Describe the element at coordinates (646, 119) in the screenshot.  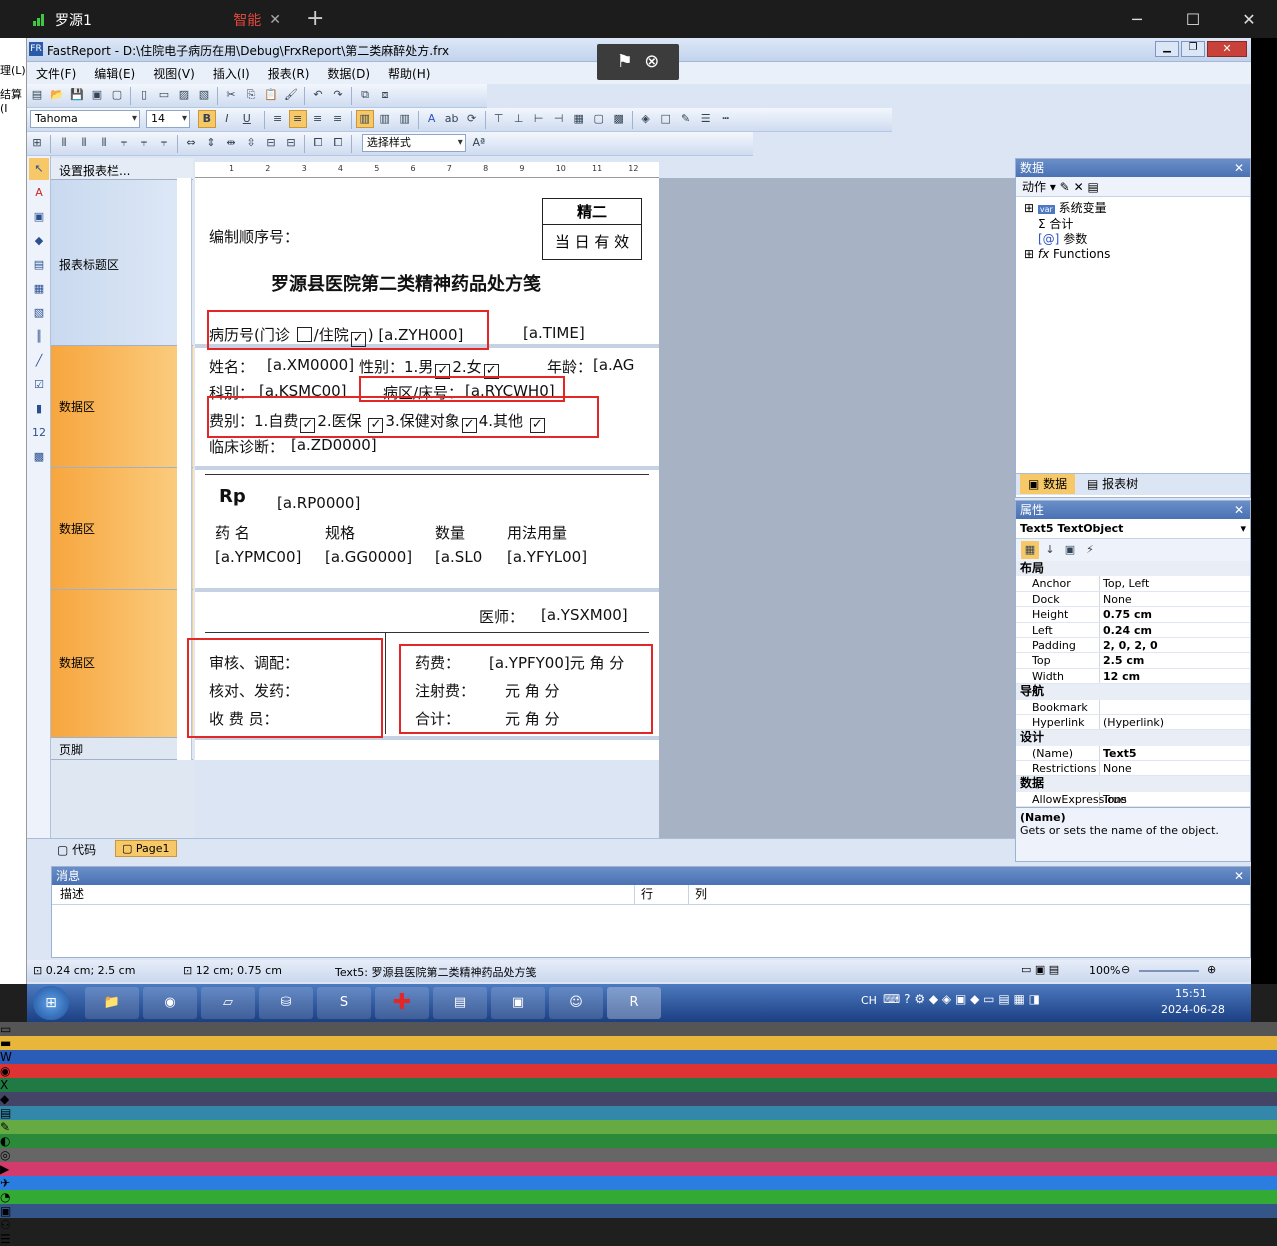
I see `fill-color-icon: ◈` at that location.